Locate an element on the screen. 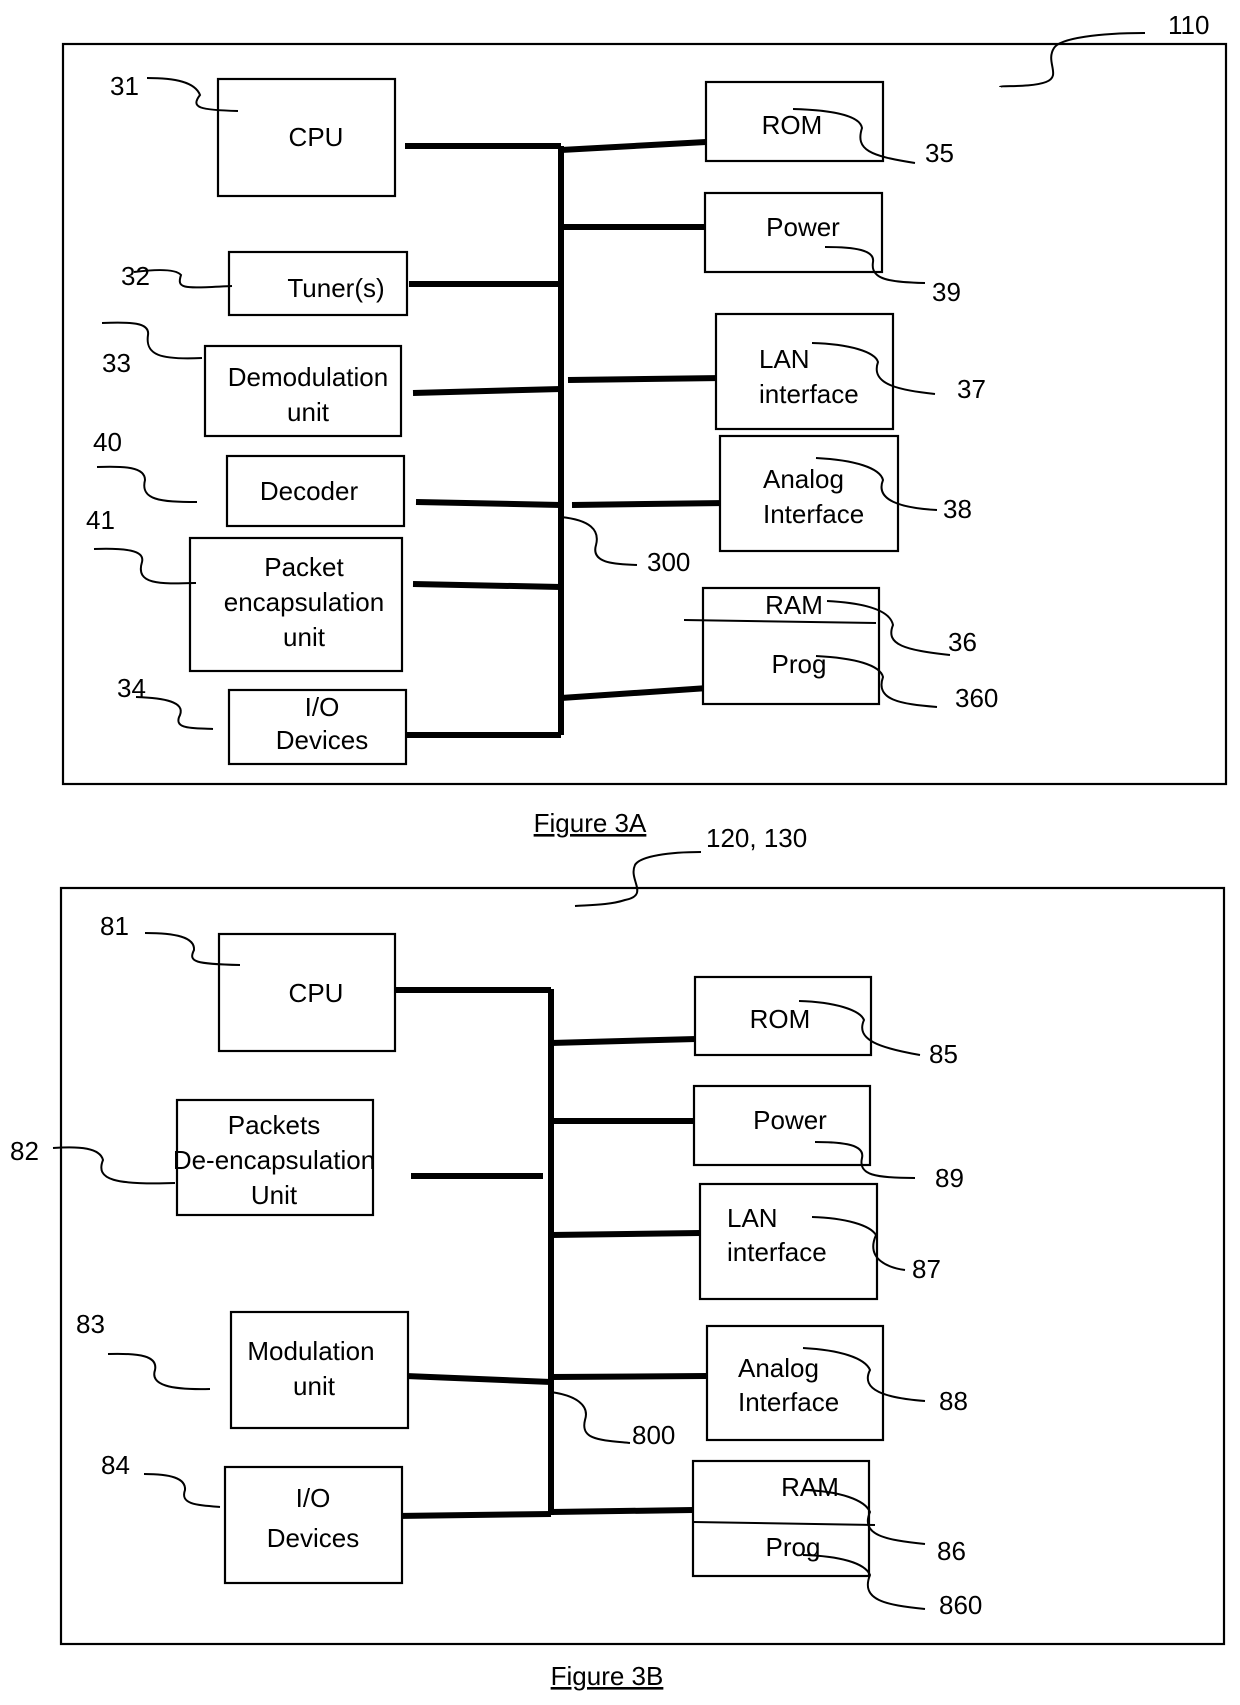 The image size is (1240, 1705). bus-line-mod is located at coordinates (478, 1379).